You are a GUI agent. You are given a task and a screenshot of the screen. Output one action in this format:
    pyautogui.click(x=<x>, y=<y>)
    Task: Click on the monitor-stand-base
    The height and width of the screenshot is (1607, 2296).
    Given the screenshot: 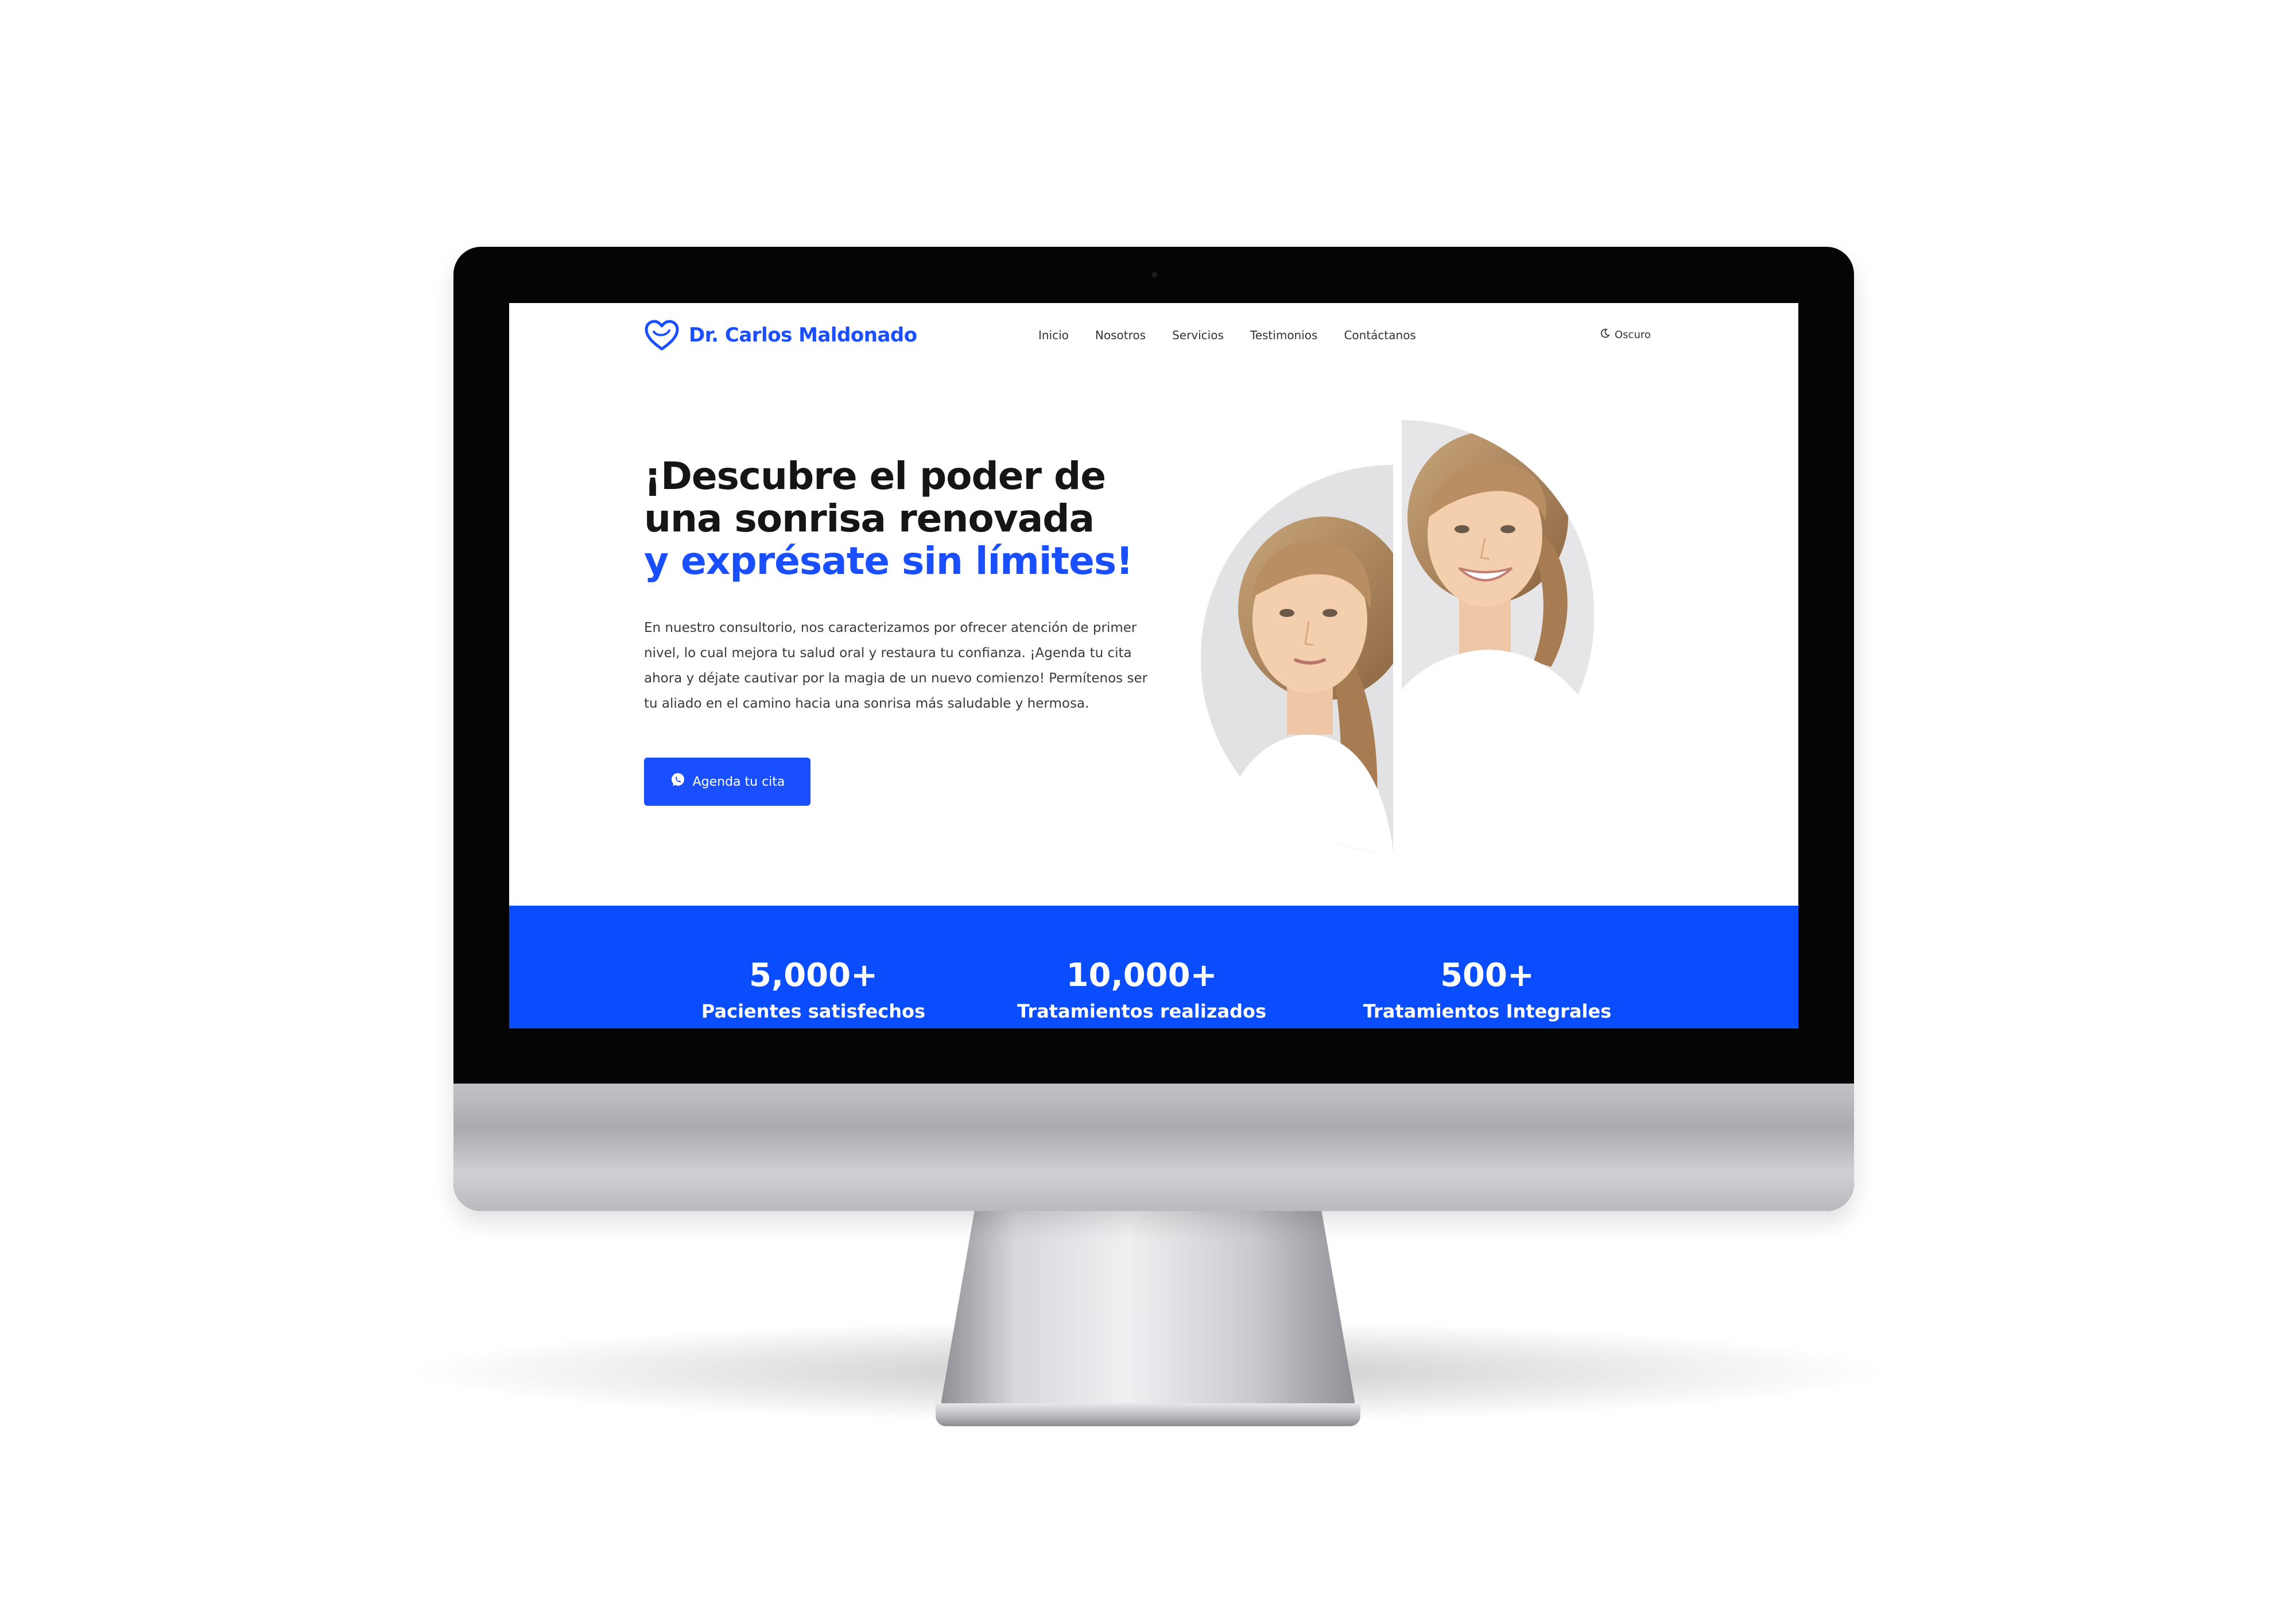 What is the action you would take?
    pyautogui.click(x=1148, y=1415)
    